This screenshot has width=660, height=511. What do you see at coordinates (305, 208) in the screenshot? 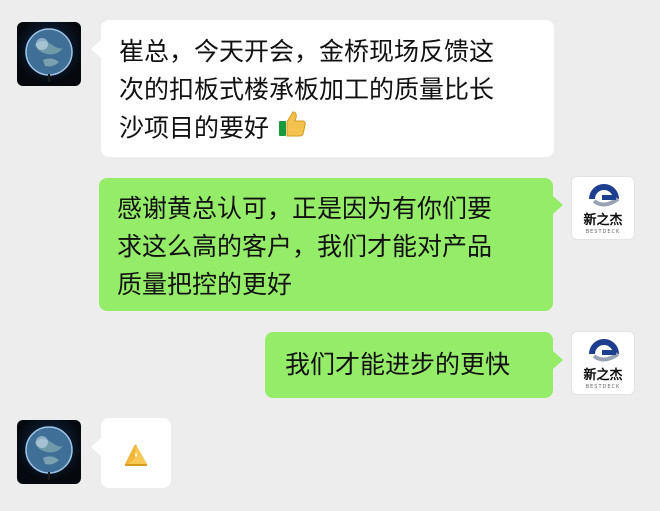
I see `message-text-line: 感谢黄总认可，正是因为有你们要` at bounding box center [305, 208].